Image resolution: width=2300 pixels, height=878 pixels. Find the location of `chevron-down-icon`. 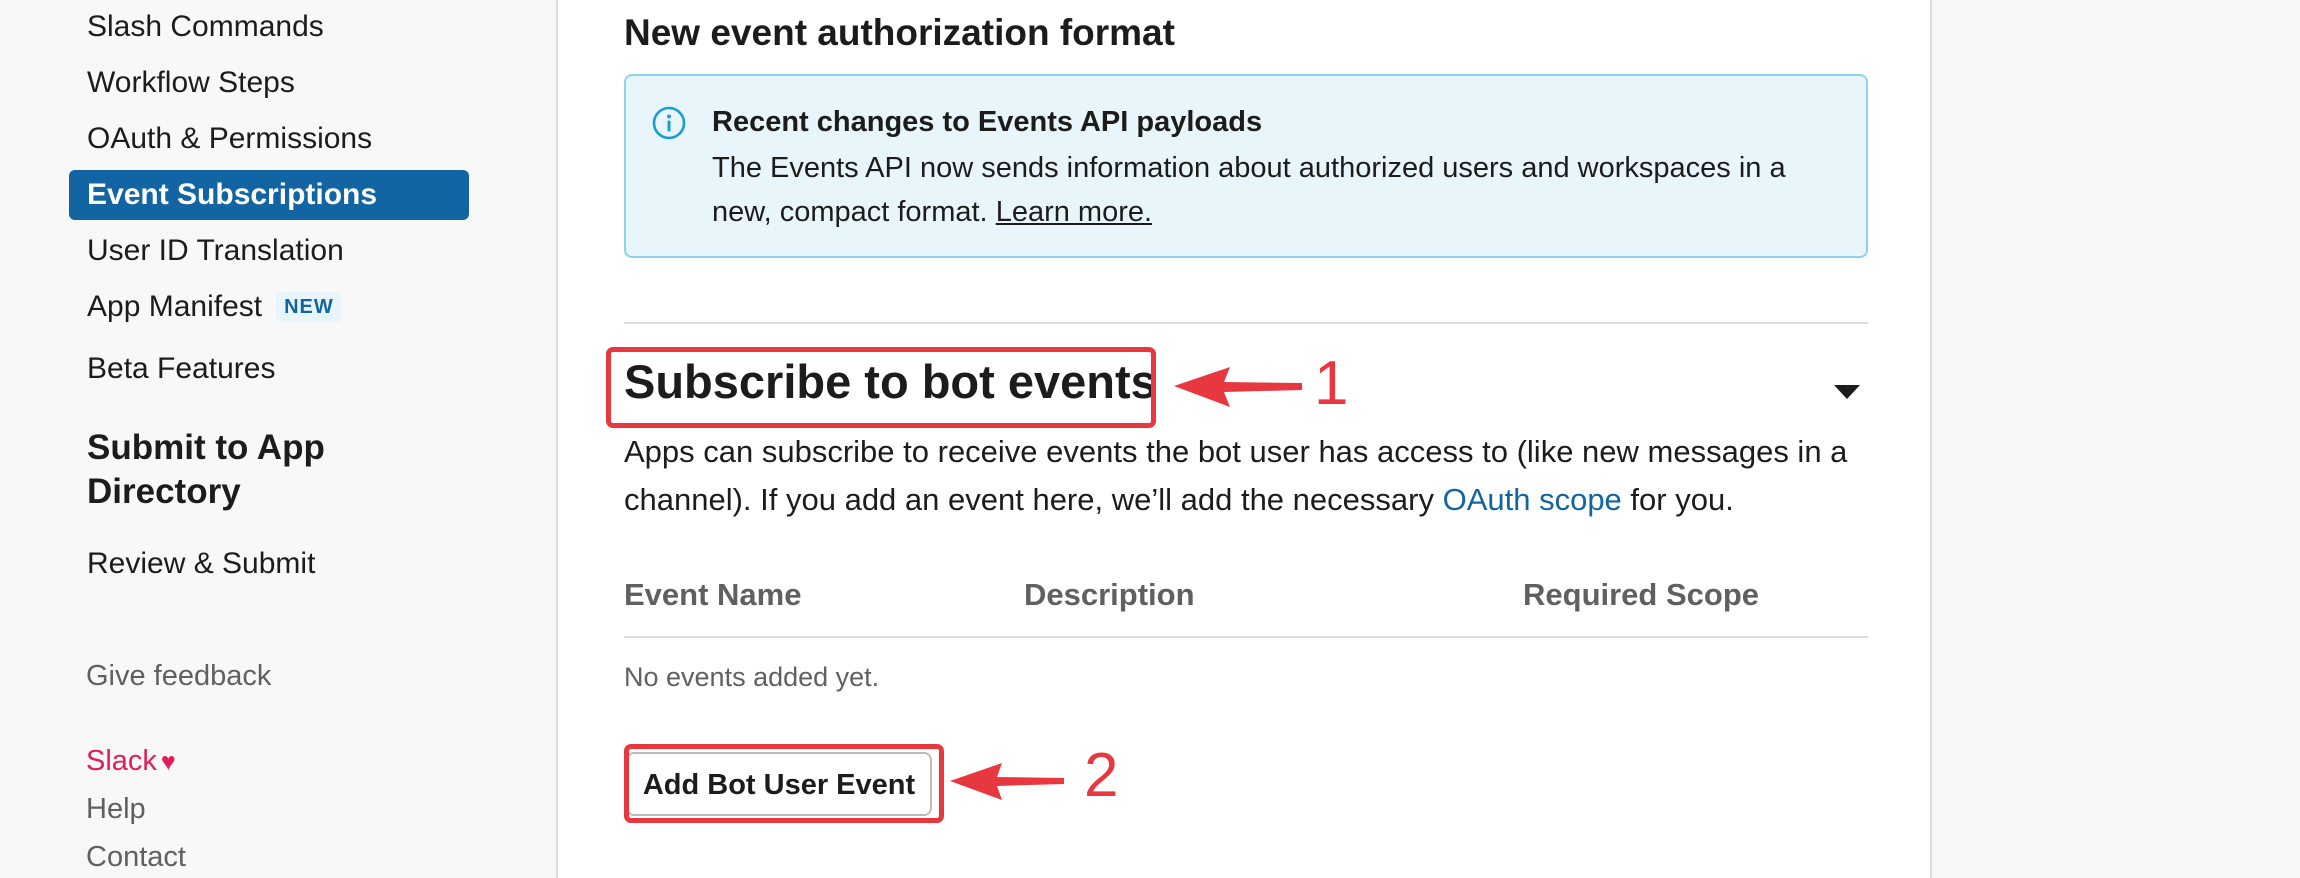

chevron-down-icon is located at coordinates (1847, 391).